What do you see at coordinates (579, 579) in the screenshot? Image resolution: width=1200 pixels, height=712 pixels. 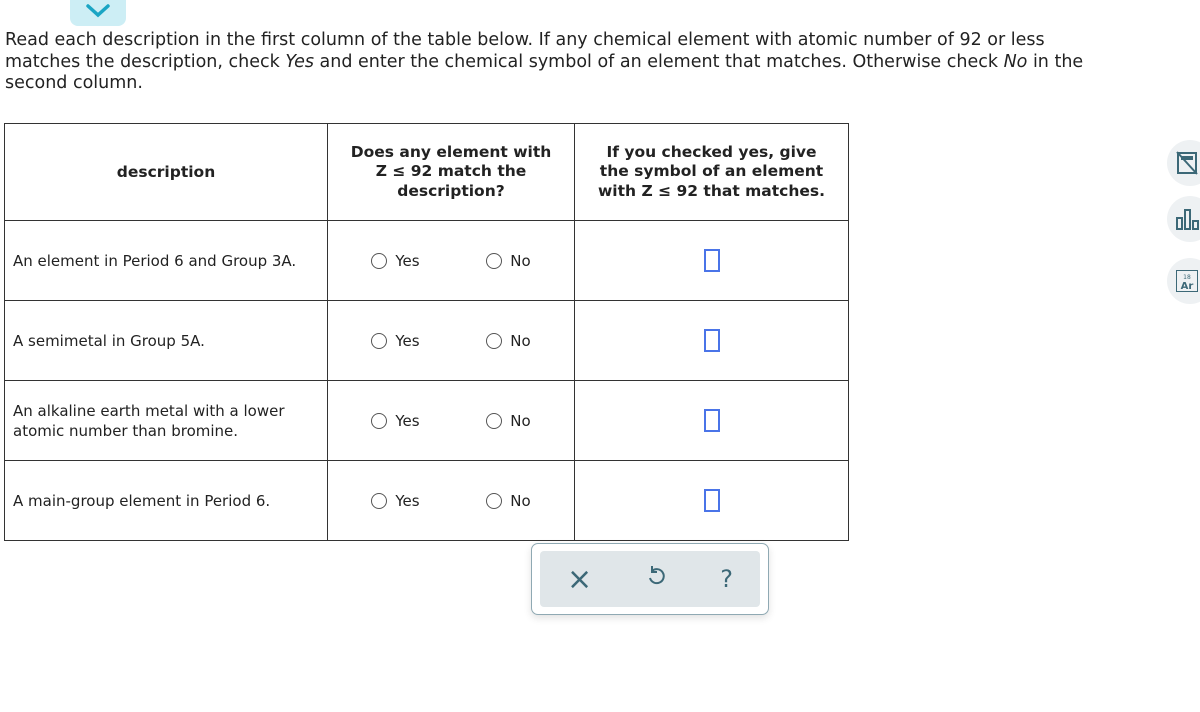 I see `clear-button: ×` at bounding box center [579, 579].